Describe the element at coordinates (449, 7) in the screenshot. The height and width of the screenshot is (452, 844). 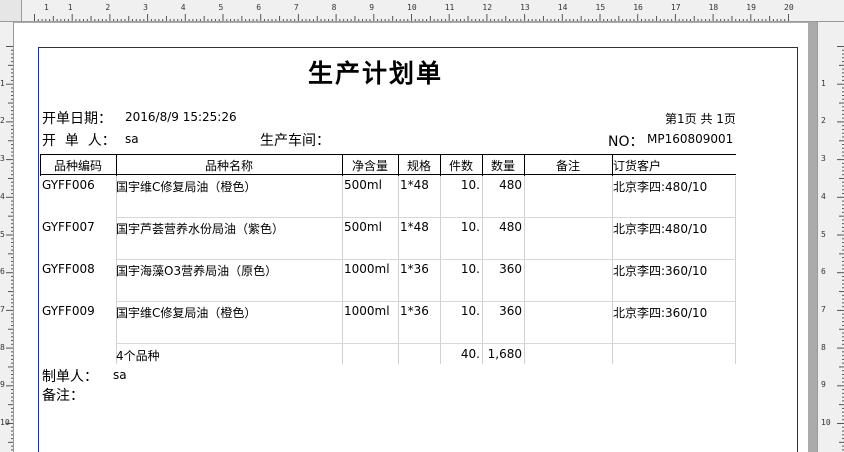
I see `ruler-number: 11` at that location.